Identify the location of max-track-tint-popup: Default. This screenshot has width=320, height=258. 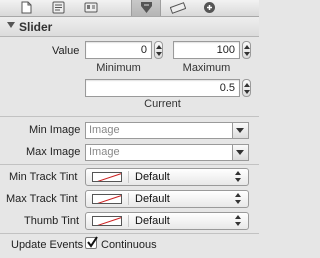
(167, 199).